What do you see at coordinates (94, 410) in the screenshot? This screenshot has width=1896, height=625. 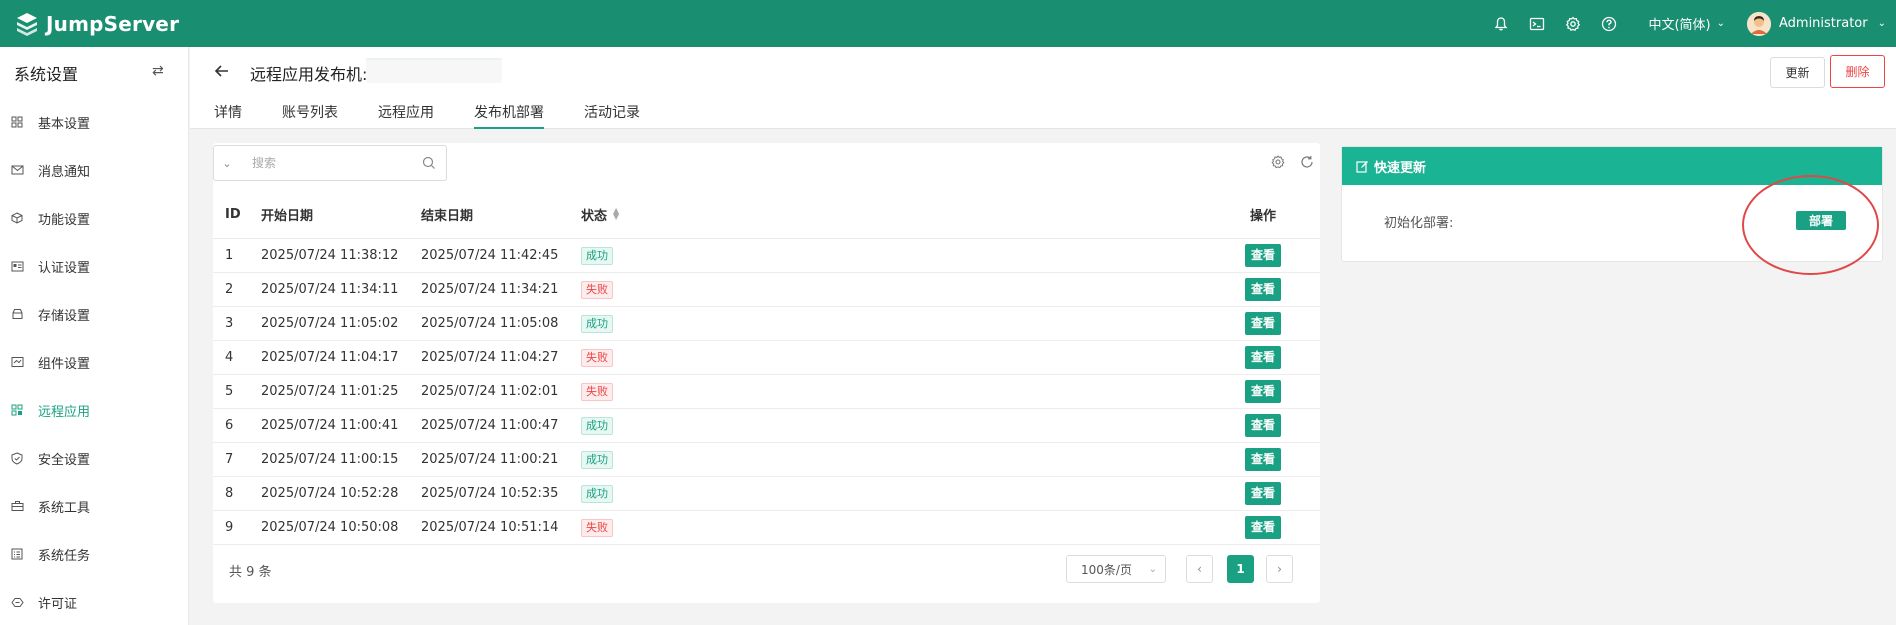 I see `sidebar-item-remote-apps: 远程应用` at bounding box center [94, 410].